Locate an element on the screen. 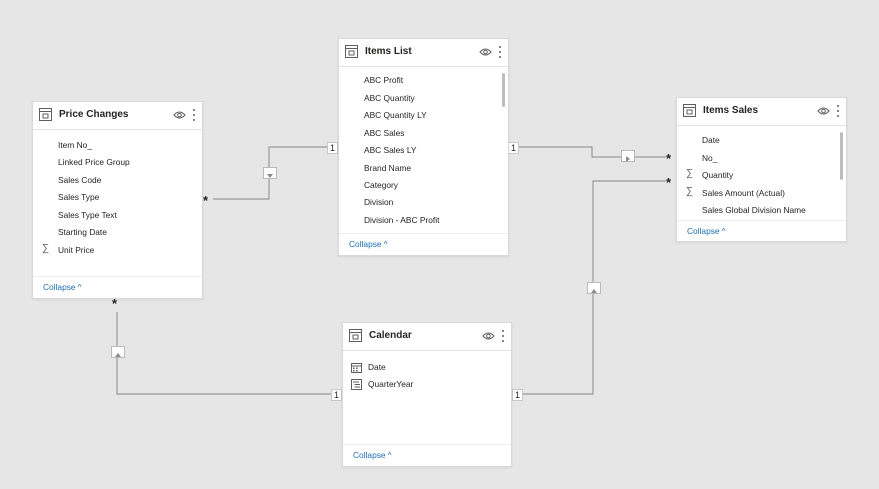  field-list: Date QuarterYear is located at coordinates (427, 377).